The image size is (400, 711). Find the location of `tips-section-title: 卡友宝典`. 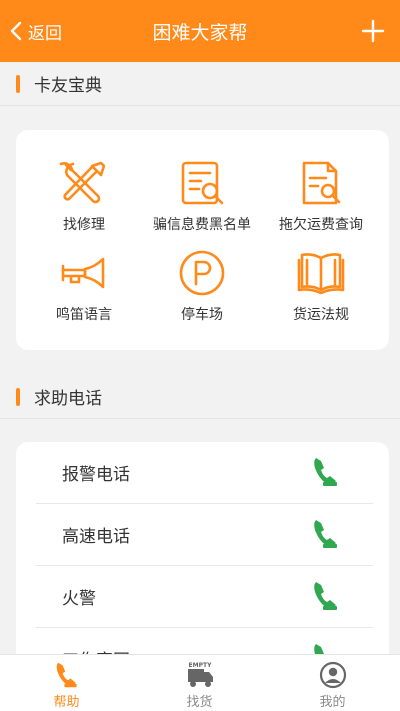

tips-section-title: 卡友宝典 is located at coordinates (68, 86).